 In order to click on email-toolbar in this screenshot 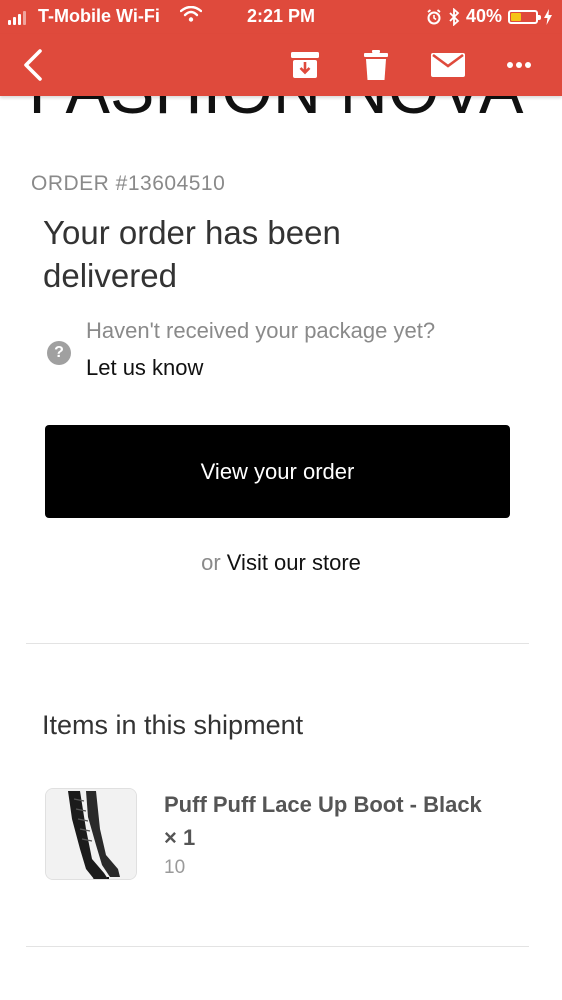, I will do `click(281, 65)`.